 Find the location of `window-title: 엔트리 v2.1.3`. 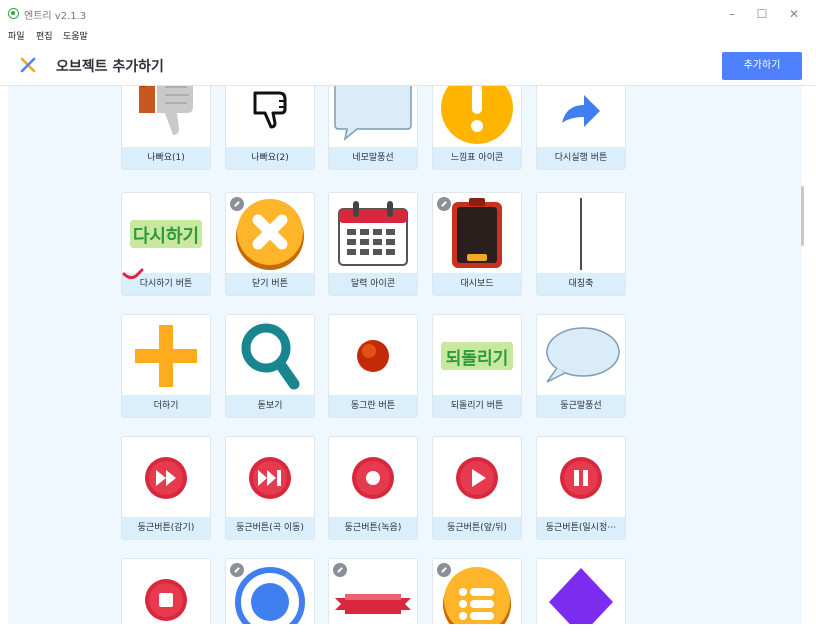

window-title: 엔트리 v2.1.3 is located at coordinates (55, 16).